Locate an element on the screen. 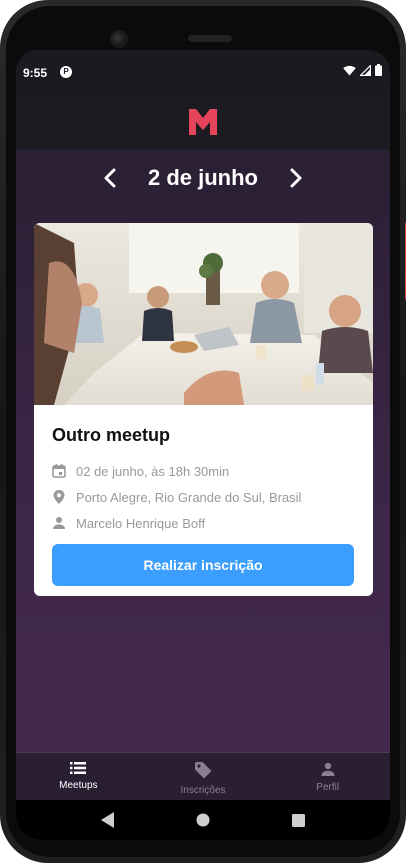 The height and width of the screenshot is (863, 406). recents-button is located at coordinates (298, 820).